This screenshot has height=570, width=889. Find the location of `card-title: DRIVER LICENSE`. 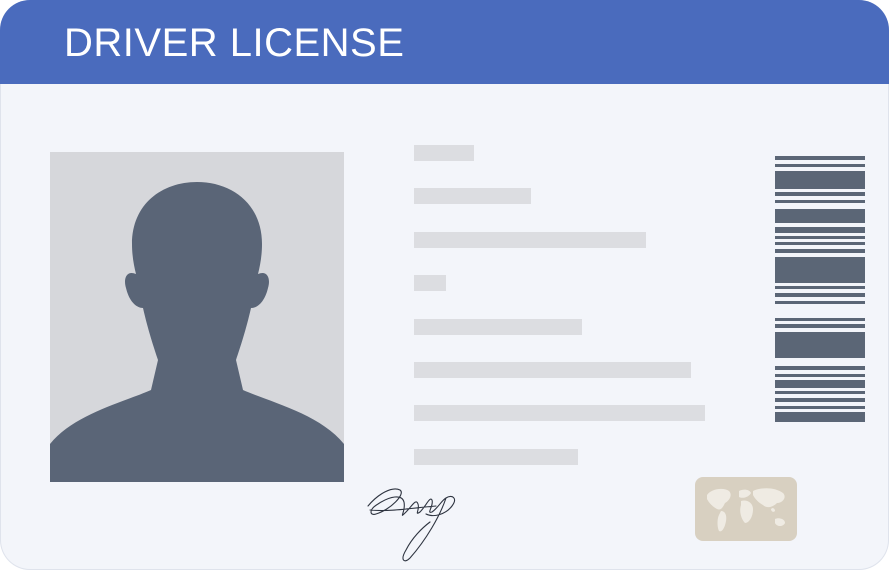

card-title: DRIVER LICENSE is located at coordinates (234, 43).